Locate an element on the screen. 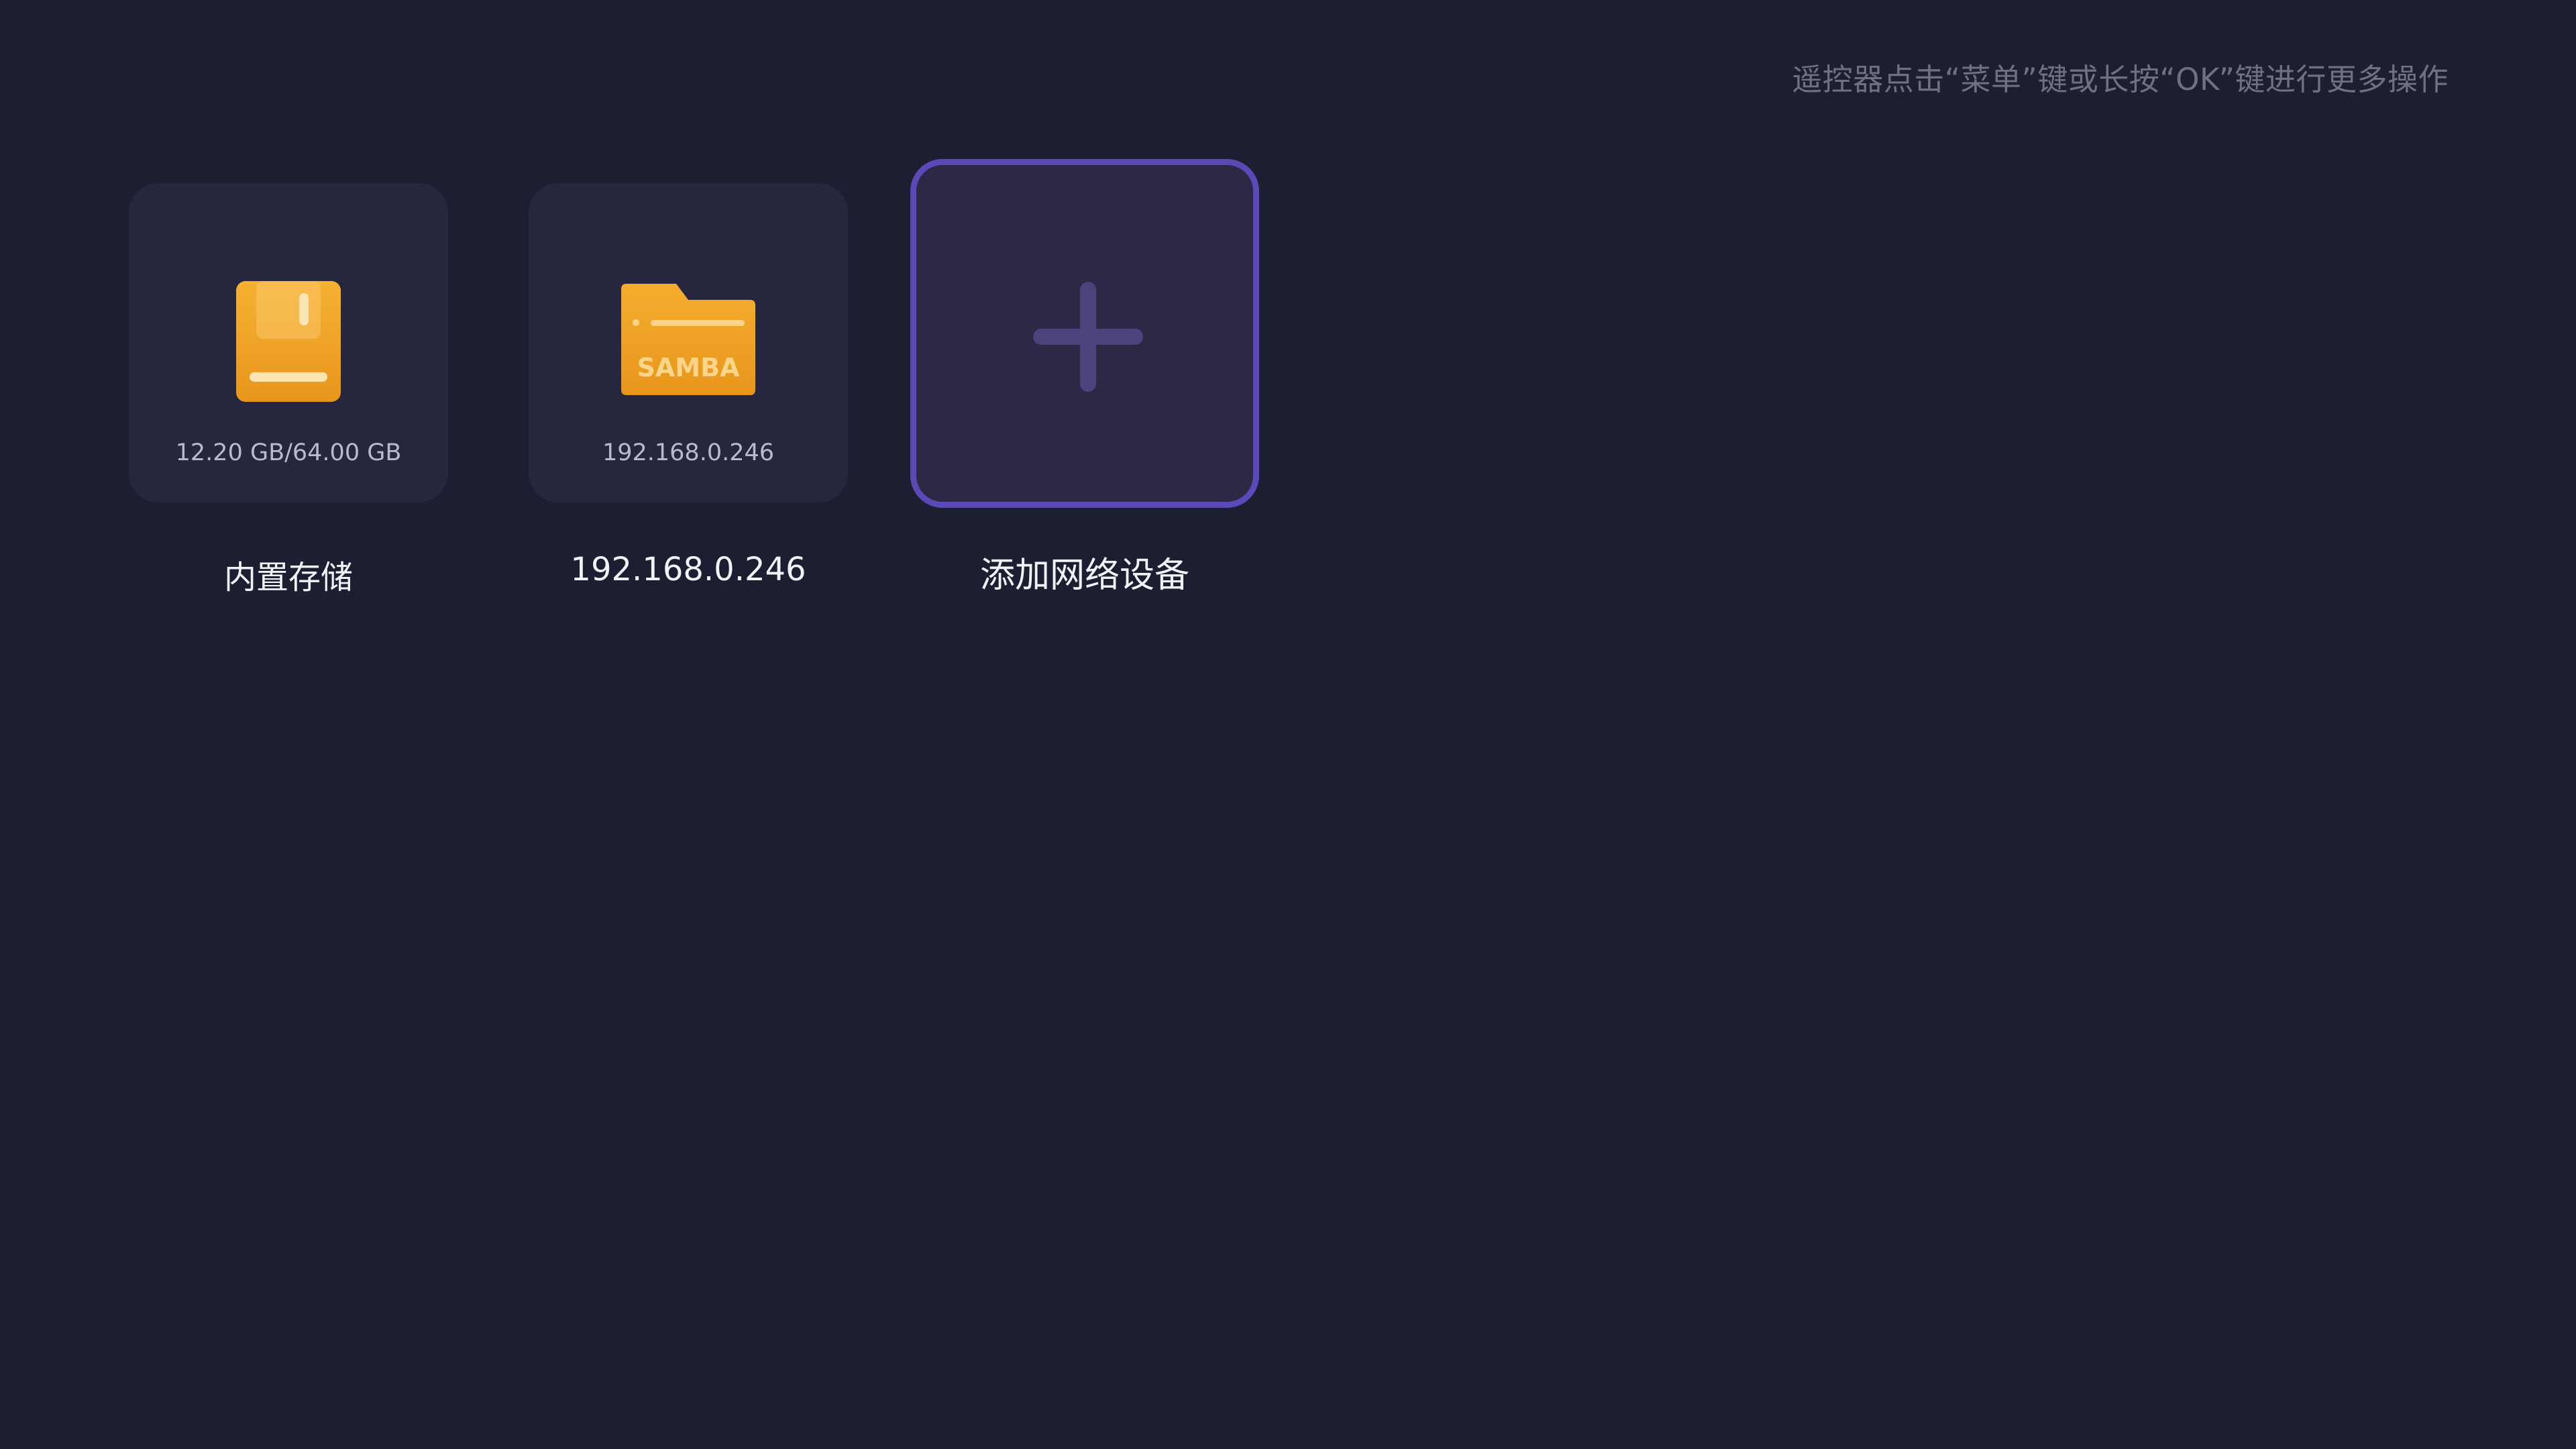 This screenshot has height=1449, width=2576. samba-icon-text: SAMBA is located at coordinates (689, 367).